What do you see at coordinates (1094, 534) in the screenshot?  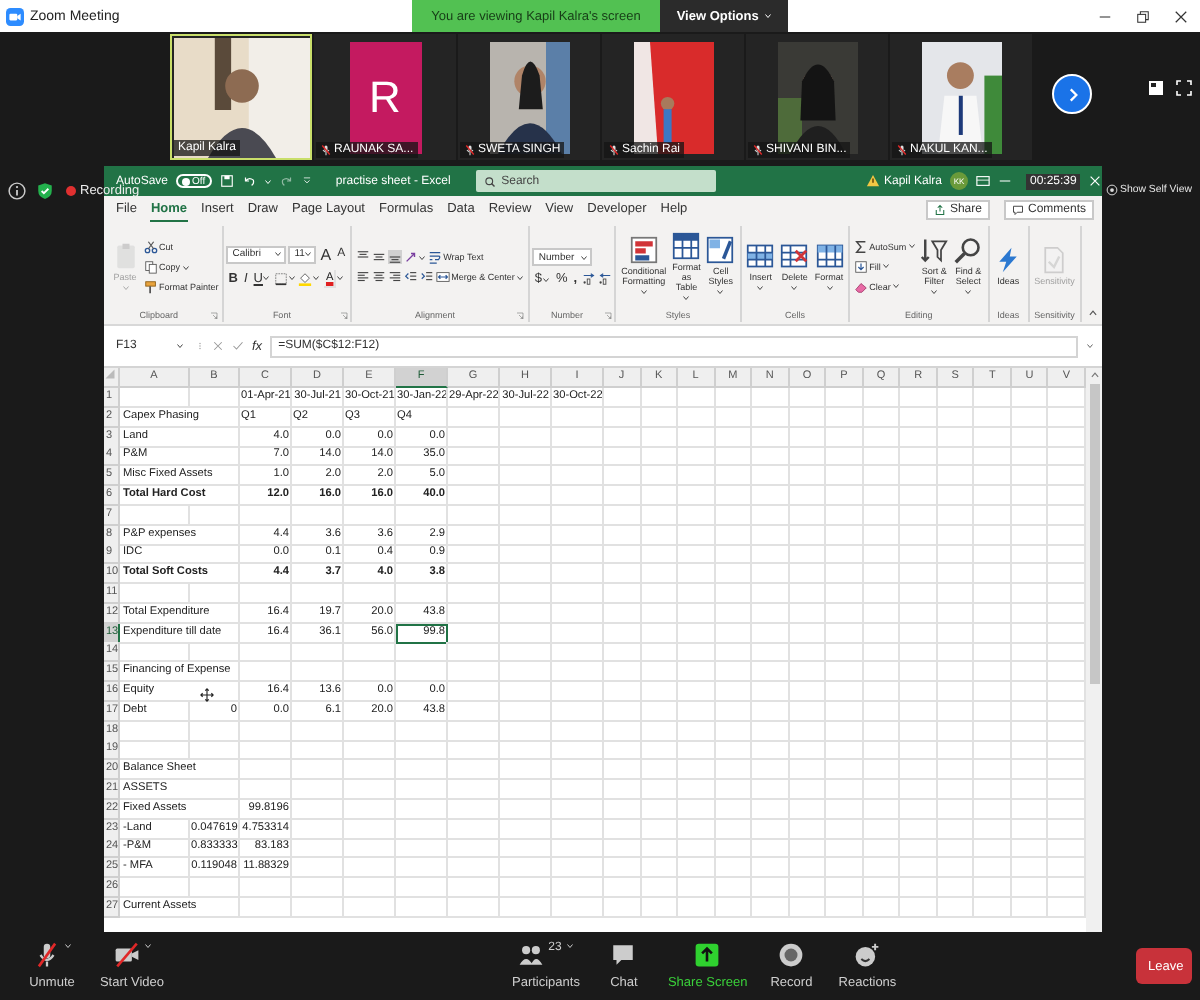 I see `scrollbar-thumb` at bounding box center [1094, 534].